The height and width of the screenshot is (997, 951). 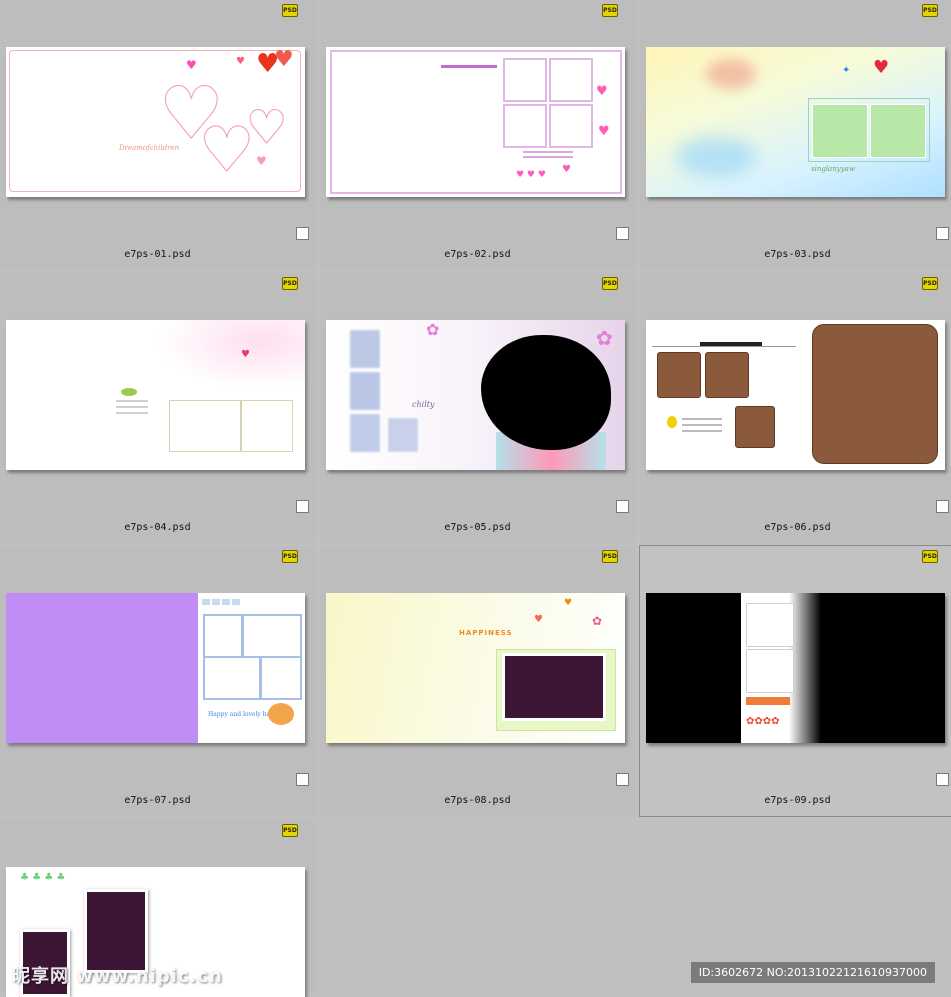 I want to click on file-name: e7ps-06.psd, so click(x=797, y=527).